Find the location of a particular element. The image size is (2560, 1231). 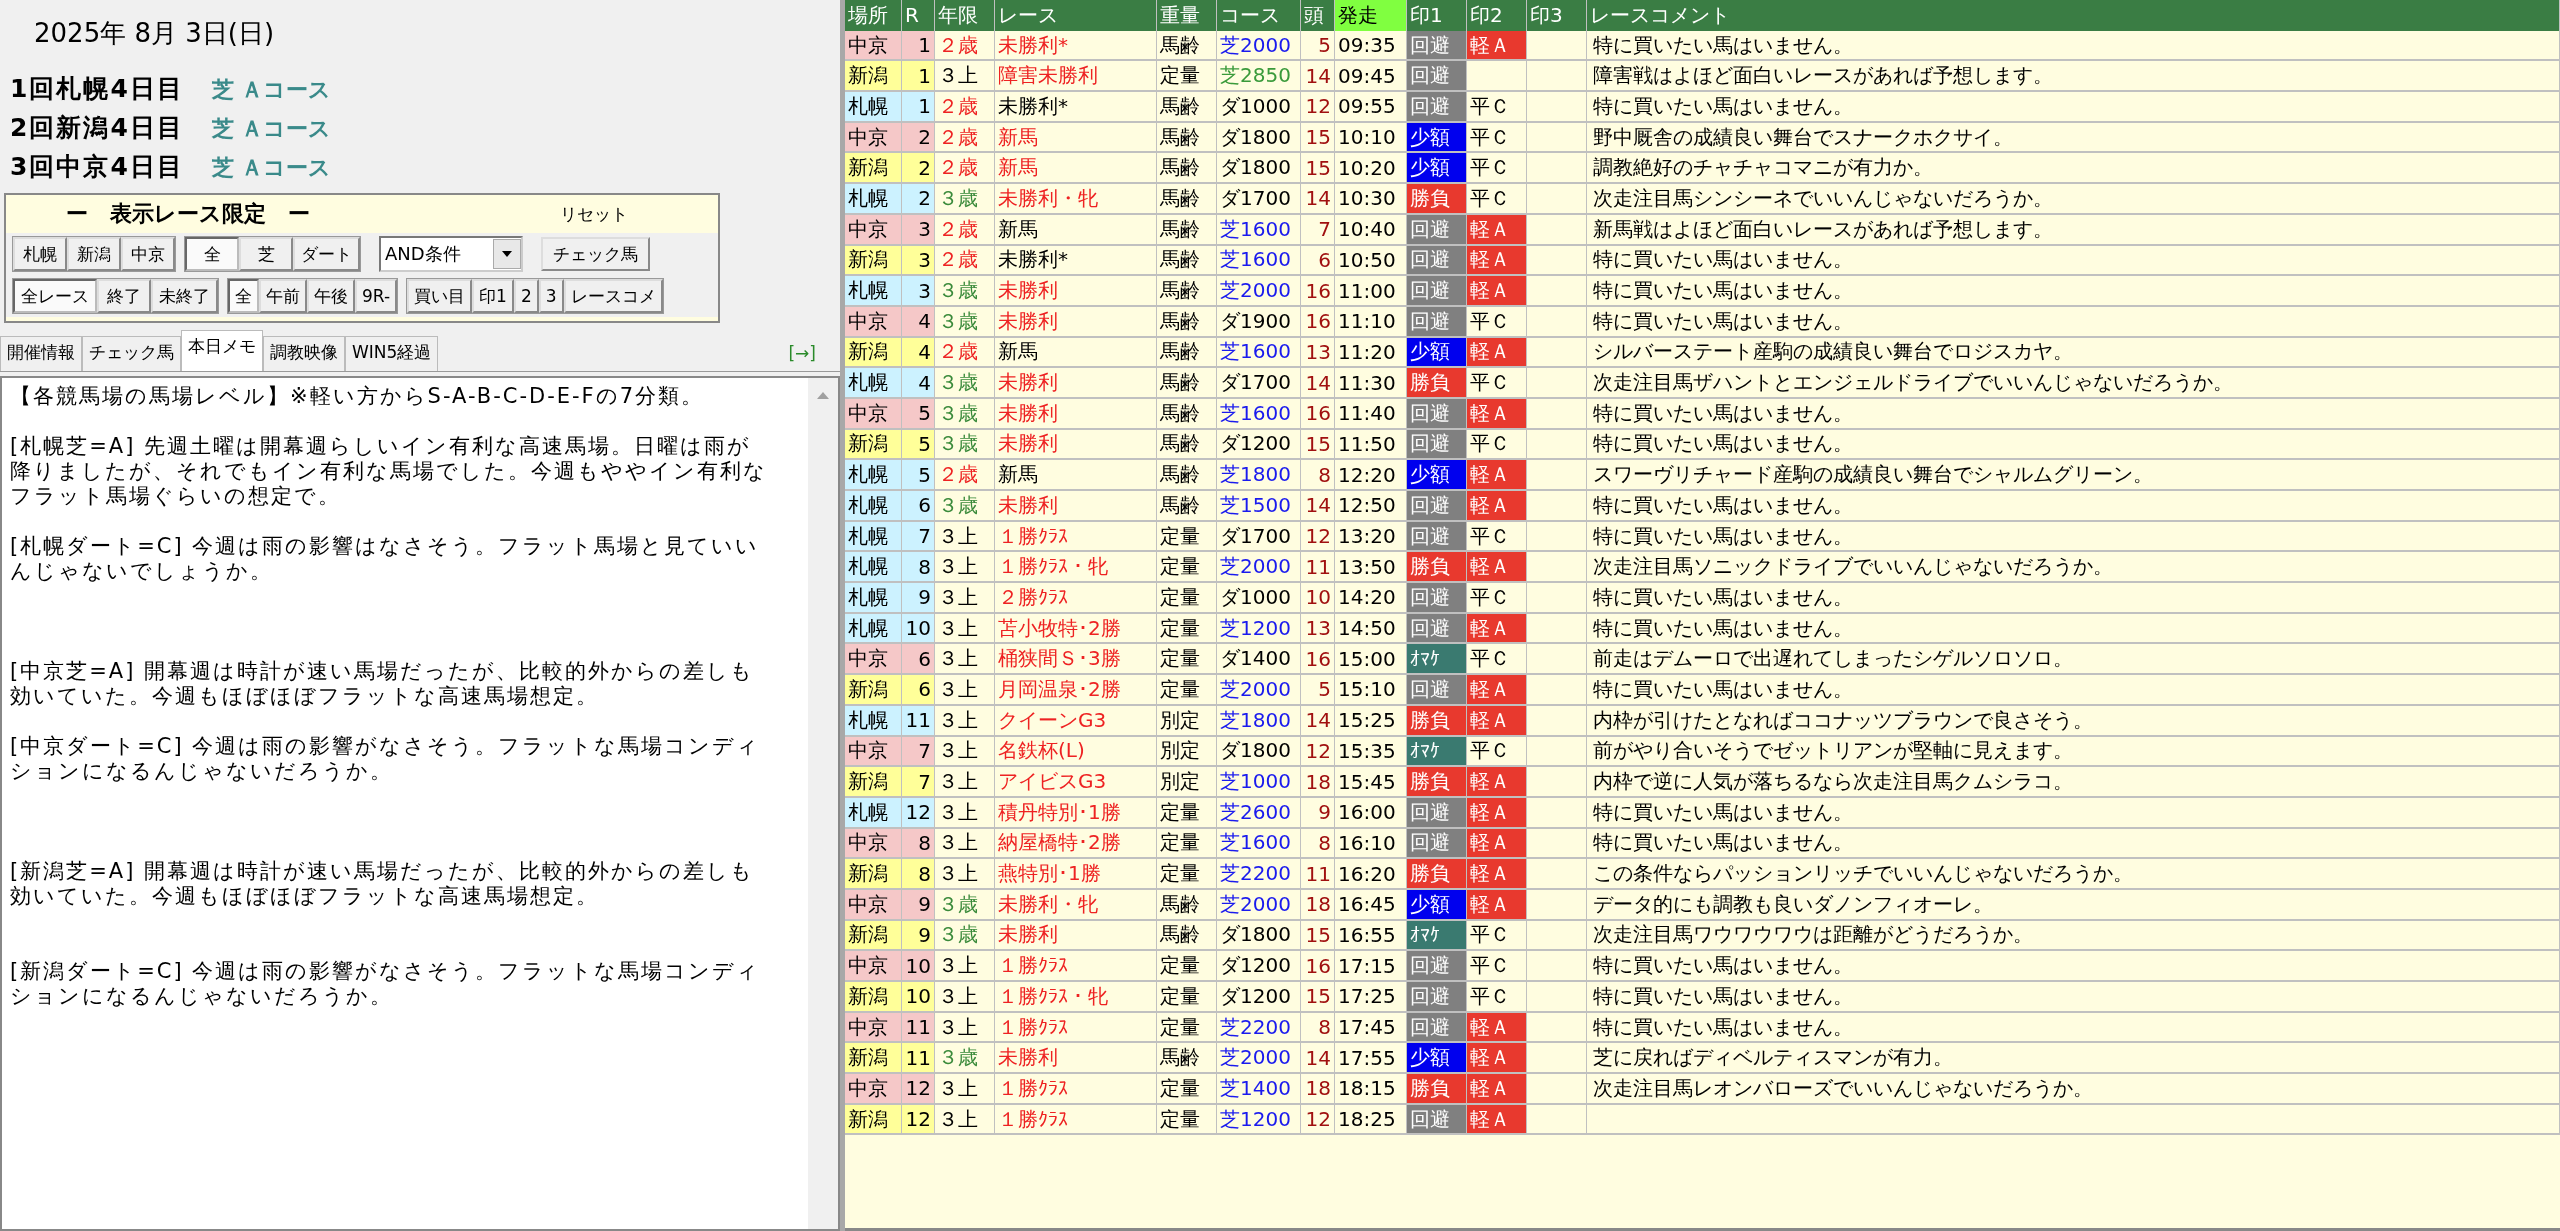

venue-button: 札幌 is located at coordinates (40, 254).